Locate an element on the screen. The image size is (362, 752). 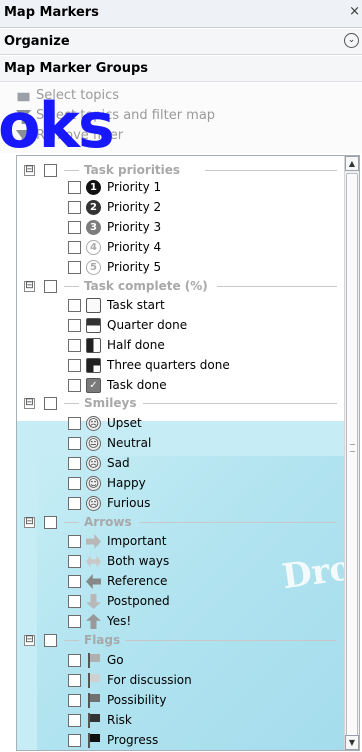
marker-item-postponed: Postponed is located at coordinates (181, 601).